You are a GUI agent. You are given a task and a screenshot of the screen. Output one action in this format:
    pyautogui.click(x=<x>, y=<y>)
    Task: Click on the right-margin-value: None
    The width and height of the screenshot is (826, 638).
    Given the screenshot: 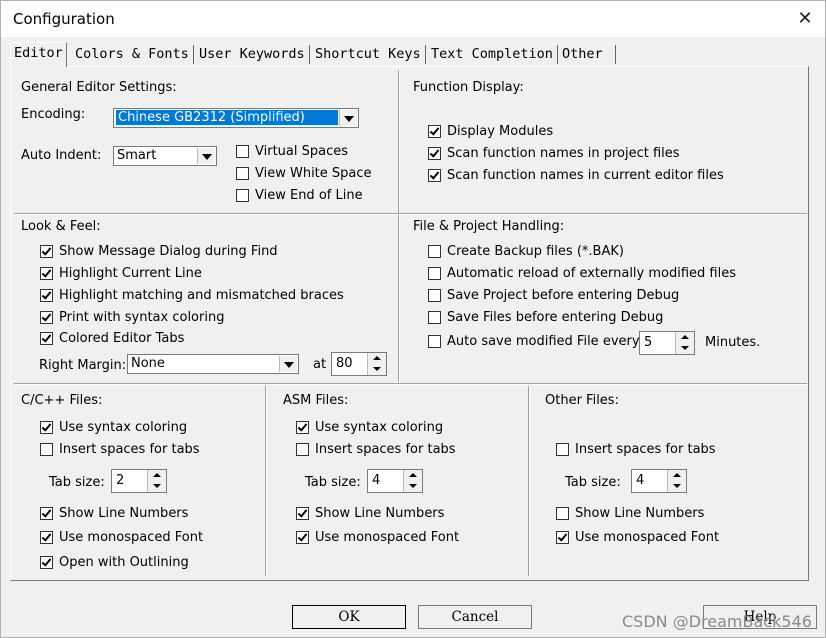 What is the action you would take?
    pyautogui.click(x=148, y=363)
    